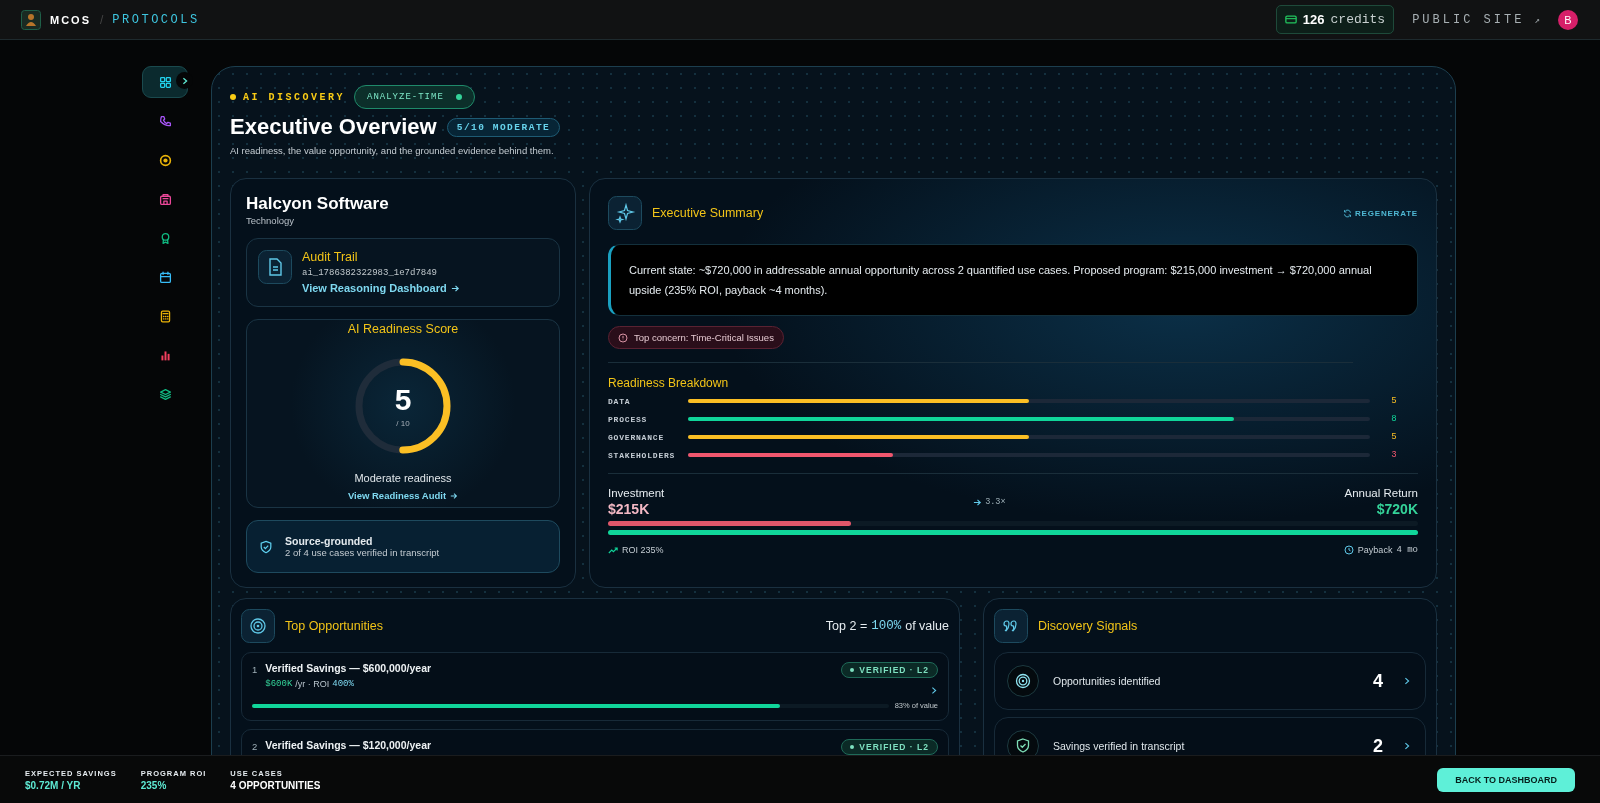  Describe the element at coordinates (629, 509) in the screenshot. I see `investment-amount: $215K` at that location.